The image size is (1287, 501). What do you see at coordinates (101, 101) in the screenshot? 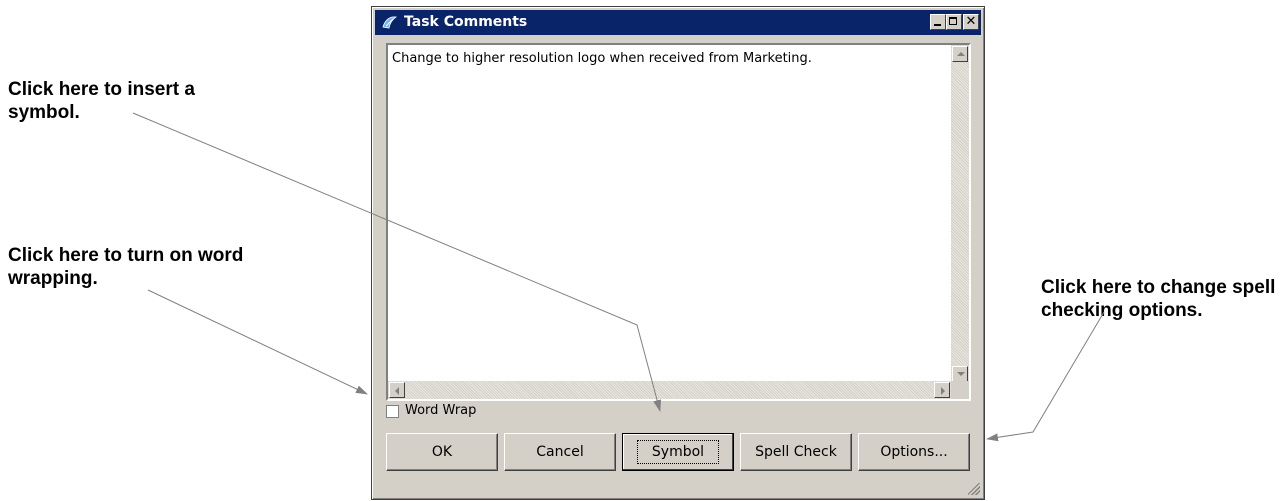
I see `callout-insert-symbol: Click here to insert a symbol.` at bounding box center [101, 101].